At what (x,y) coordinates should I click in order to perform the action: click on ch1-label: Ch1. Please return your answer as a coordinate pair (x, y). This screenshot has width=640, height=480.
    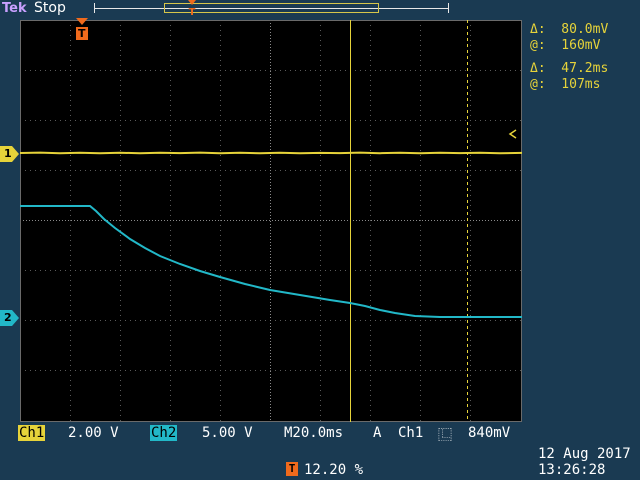
    Looking at the image, I should click on (32, 433).